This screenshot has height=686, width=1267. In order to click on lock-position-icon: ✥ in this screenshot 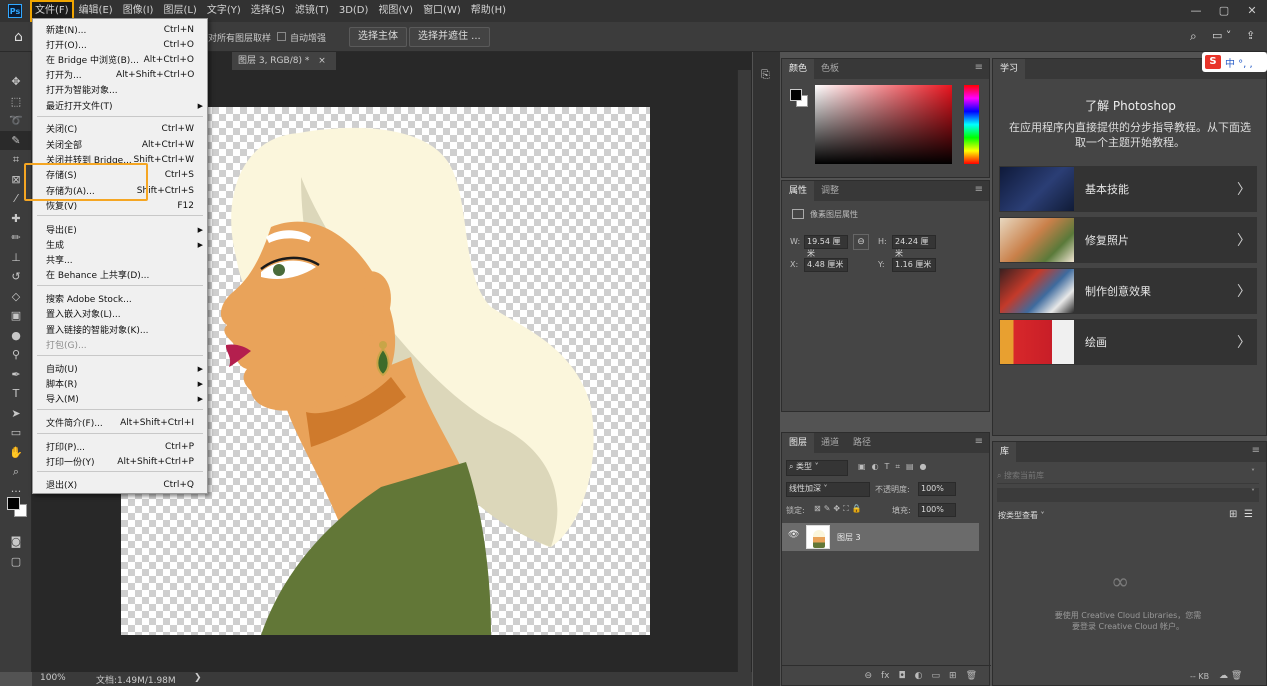, I will do `click(838, 508)`.